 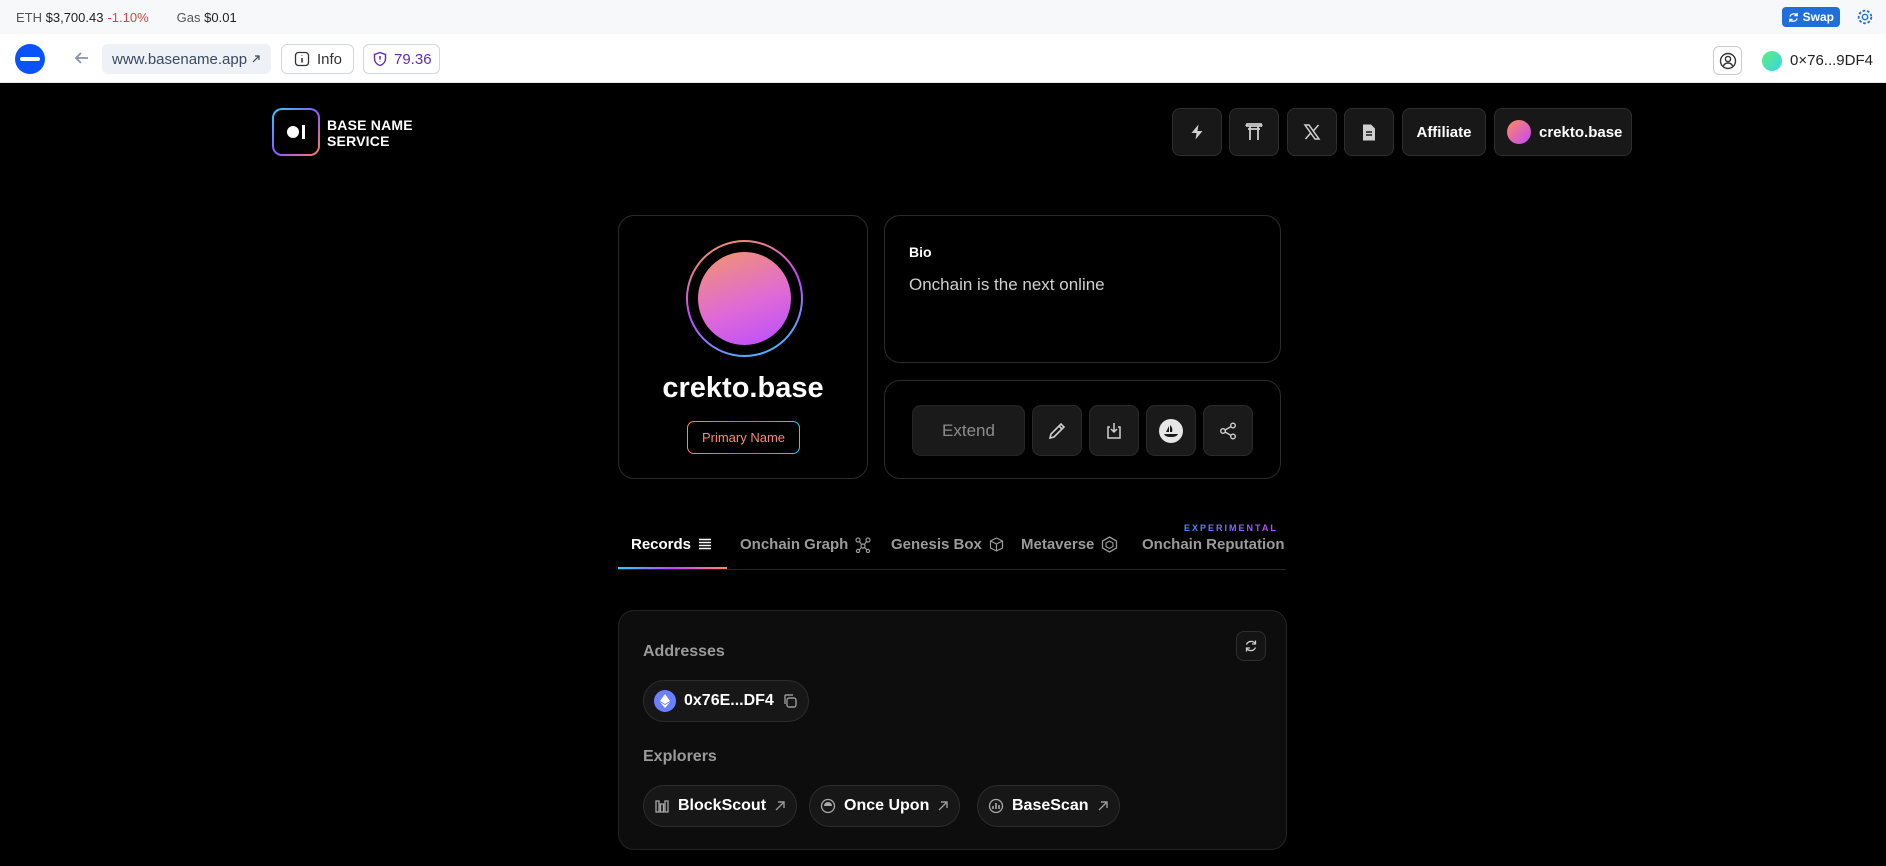 I want to click on lightning-button, so click(x=1197, y=132).